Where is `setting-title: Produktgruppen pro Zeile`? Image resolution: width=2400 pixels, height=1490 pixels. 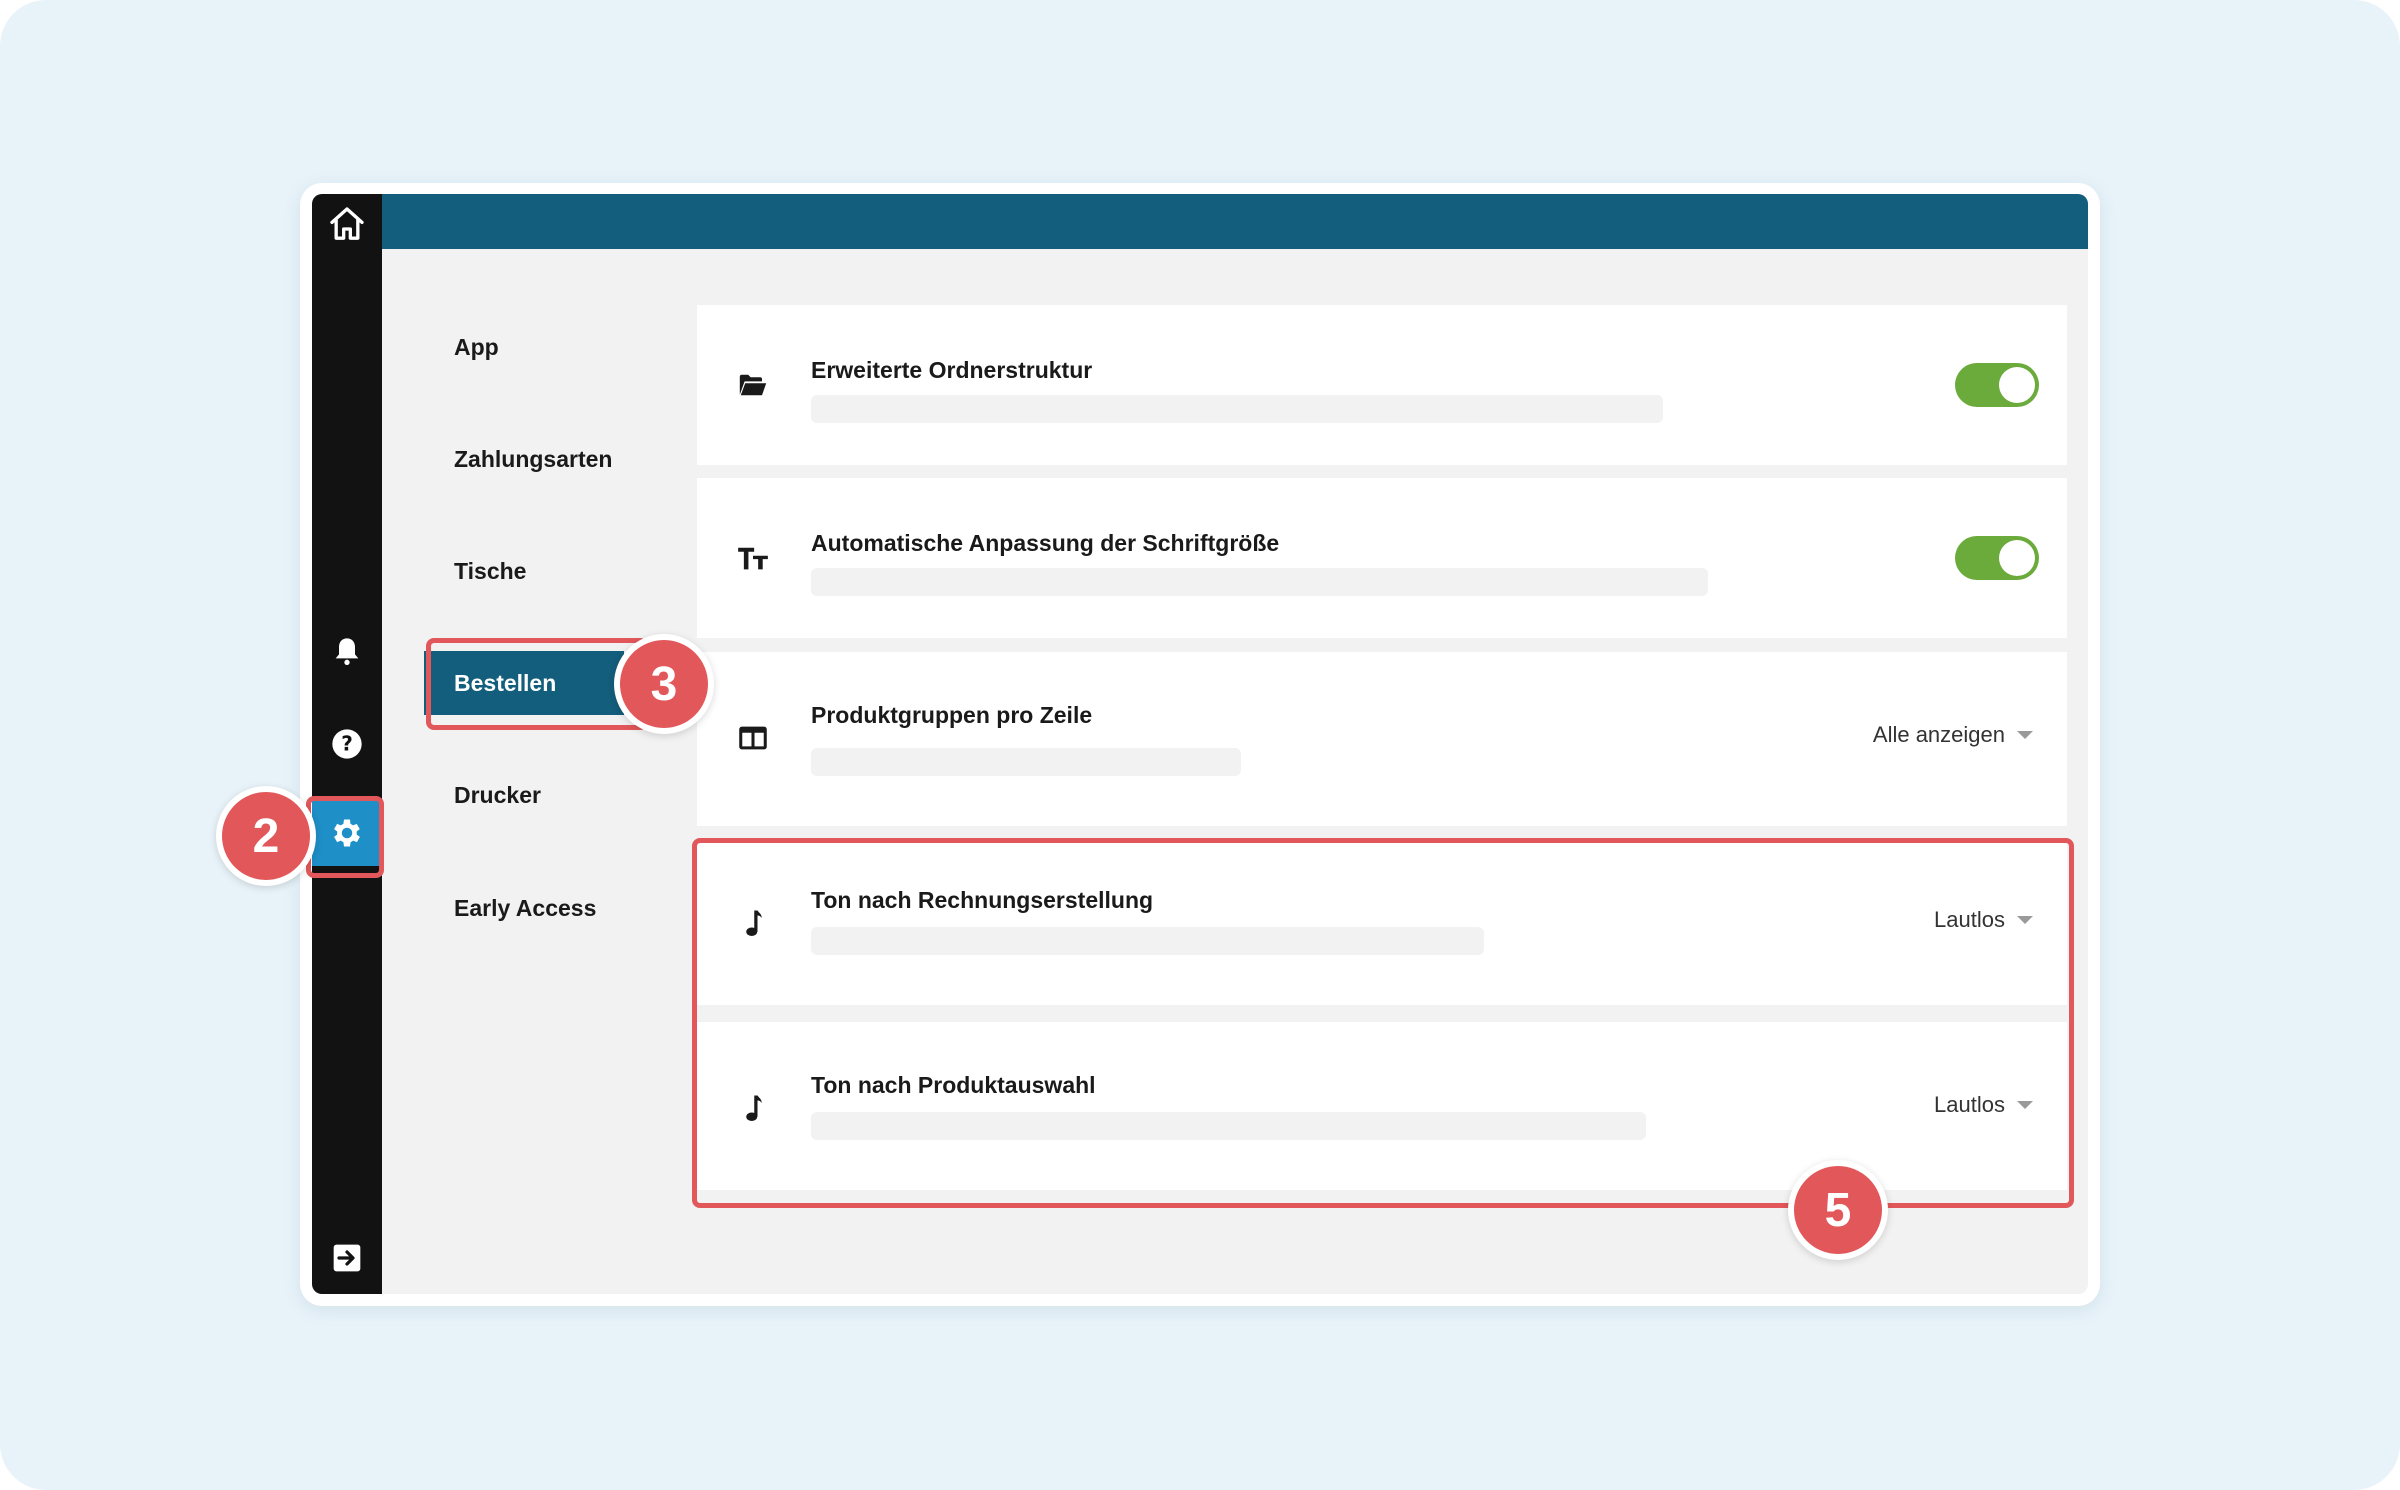 setting-title: Produktgruppen pro Zeile is located at coordinates (952, 715).